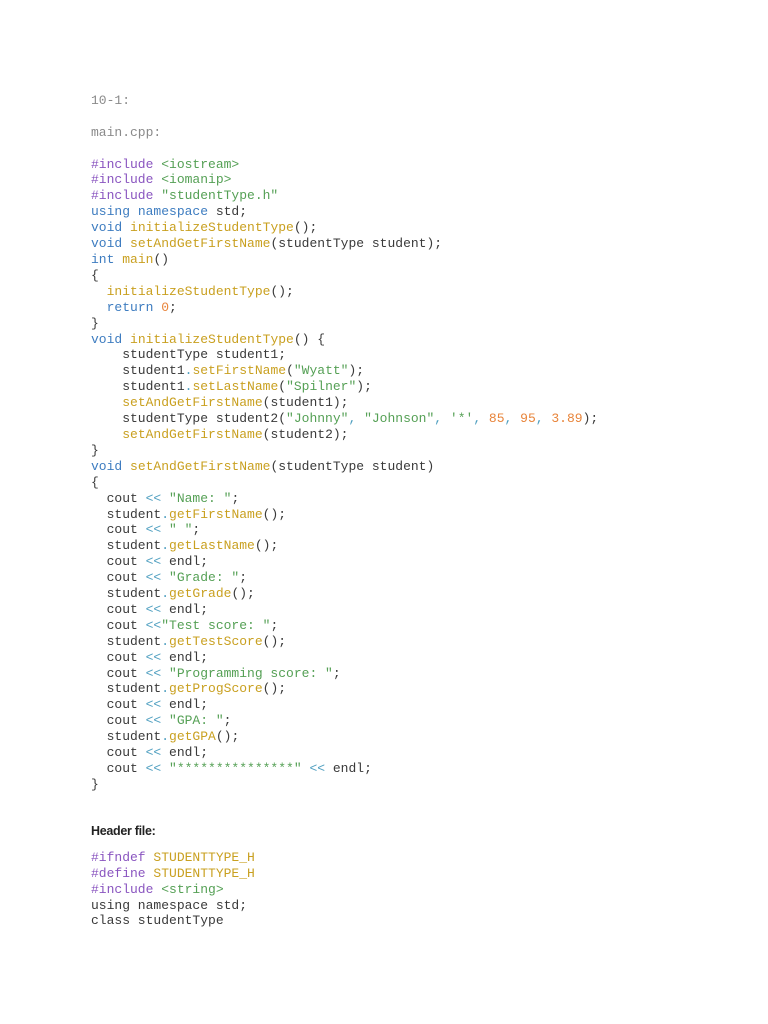 The height and width of the screenshot is (1024, 768). What do you see at coordinates (189, 419) in the screenshot?
I see `code-token: studentType student2(` at bounding box center [189, 419].